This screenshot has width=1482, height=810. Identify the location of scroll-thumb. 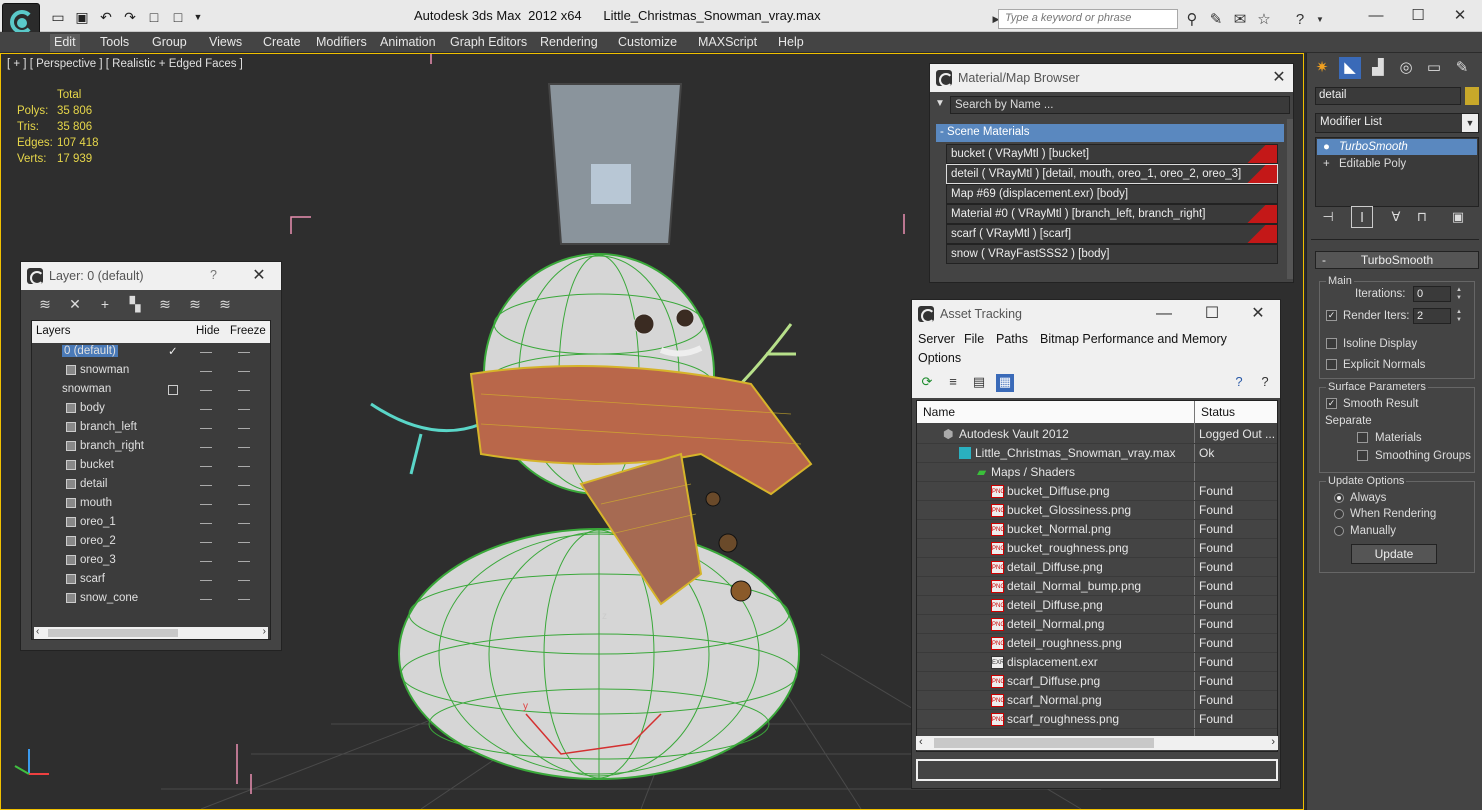
(113, 633).